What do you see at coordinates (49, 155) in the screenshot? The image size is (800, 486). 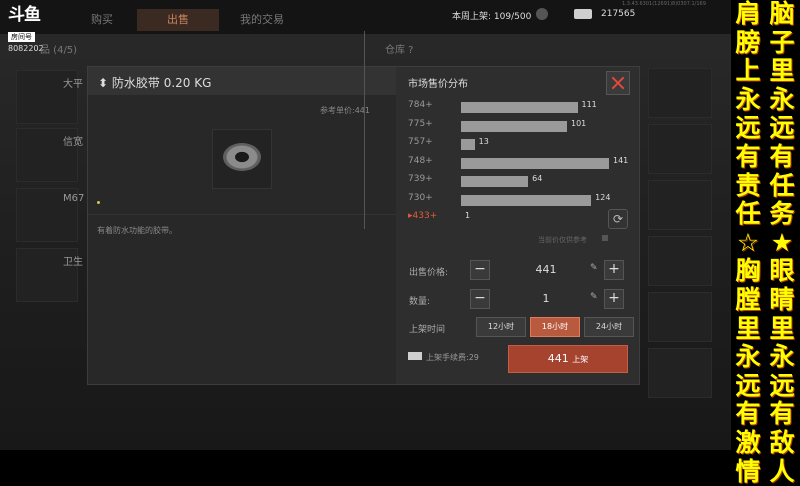 I see `left-item-slot: 信宽` at bounding box center [49, 155].